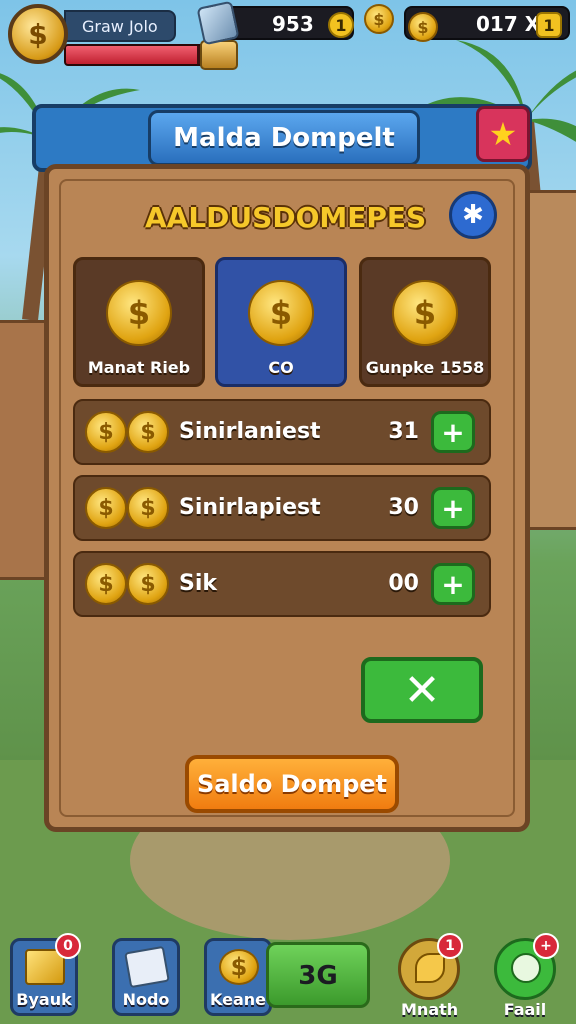  What do you see at coordinates (292, 784) in the screenshot?
I see `saldo-dompet-button: Saldo Dompet` at bounding box center [292, 784].